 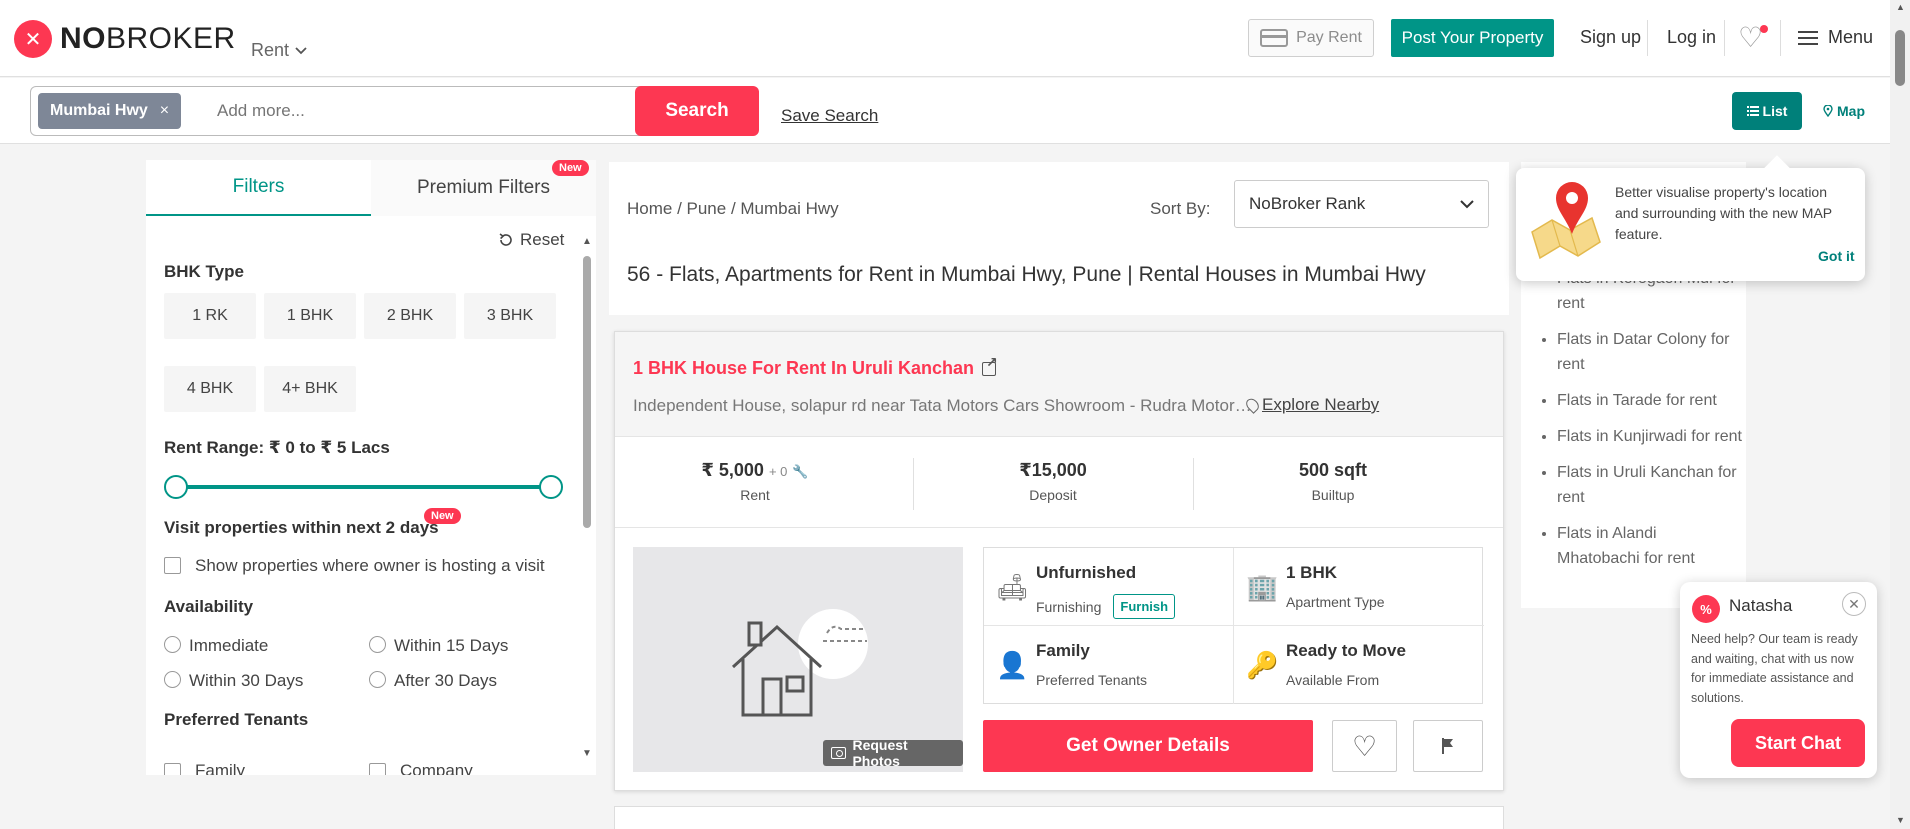 What do you see at coordinates (1448, 746) in the screenshot?
I see `report-button` at bounding box center [1448, 746].